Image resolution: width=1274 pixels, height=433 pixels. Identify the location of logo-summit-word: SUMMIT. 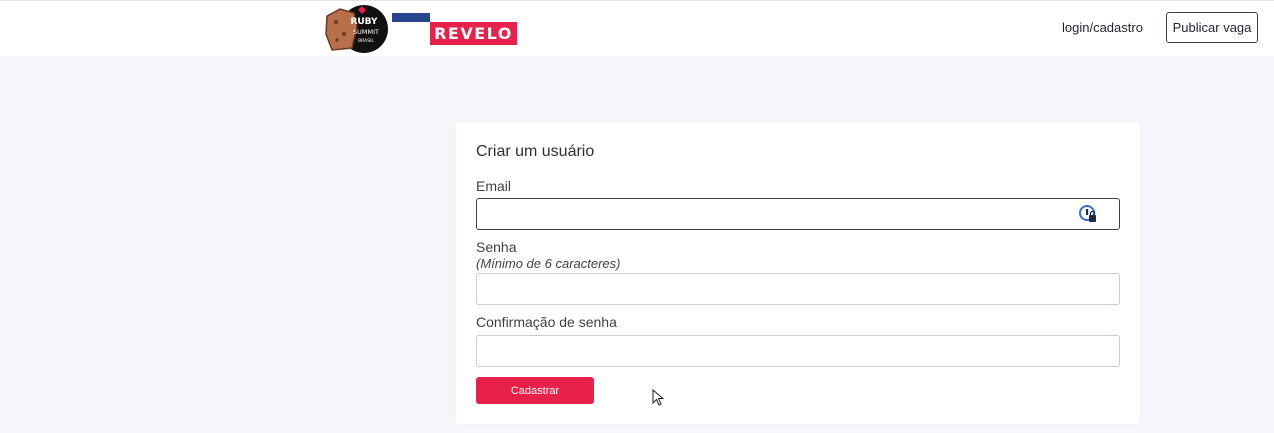
(366, 32).